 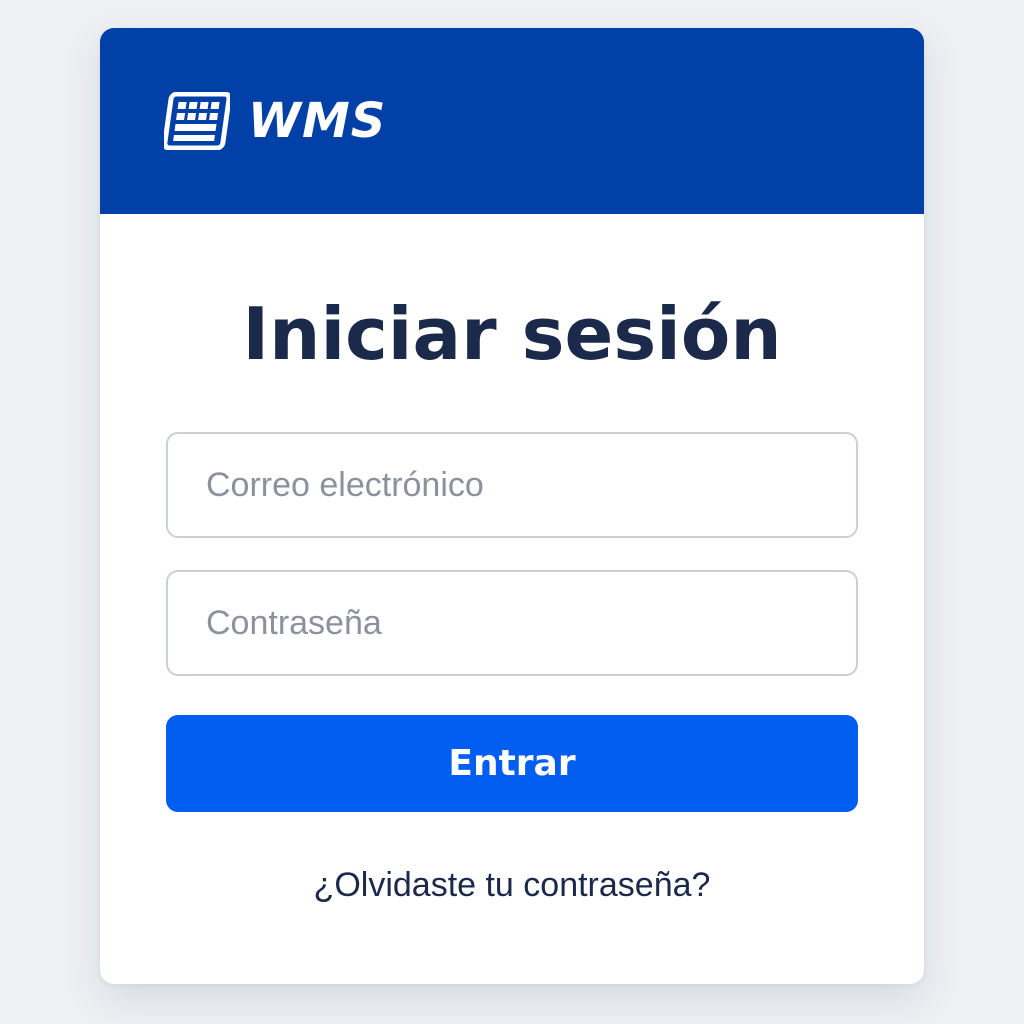 What do you see at coordinates (512, 623) in the screenshot?
I see `password-input` at bounding box center [512, 623].